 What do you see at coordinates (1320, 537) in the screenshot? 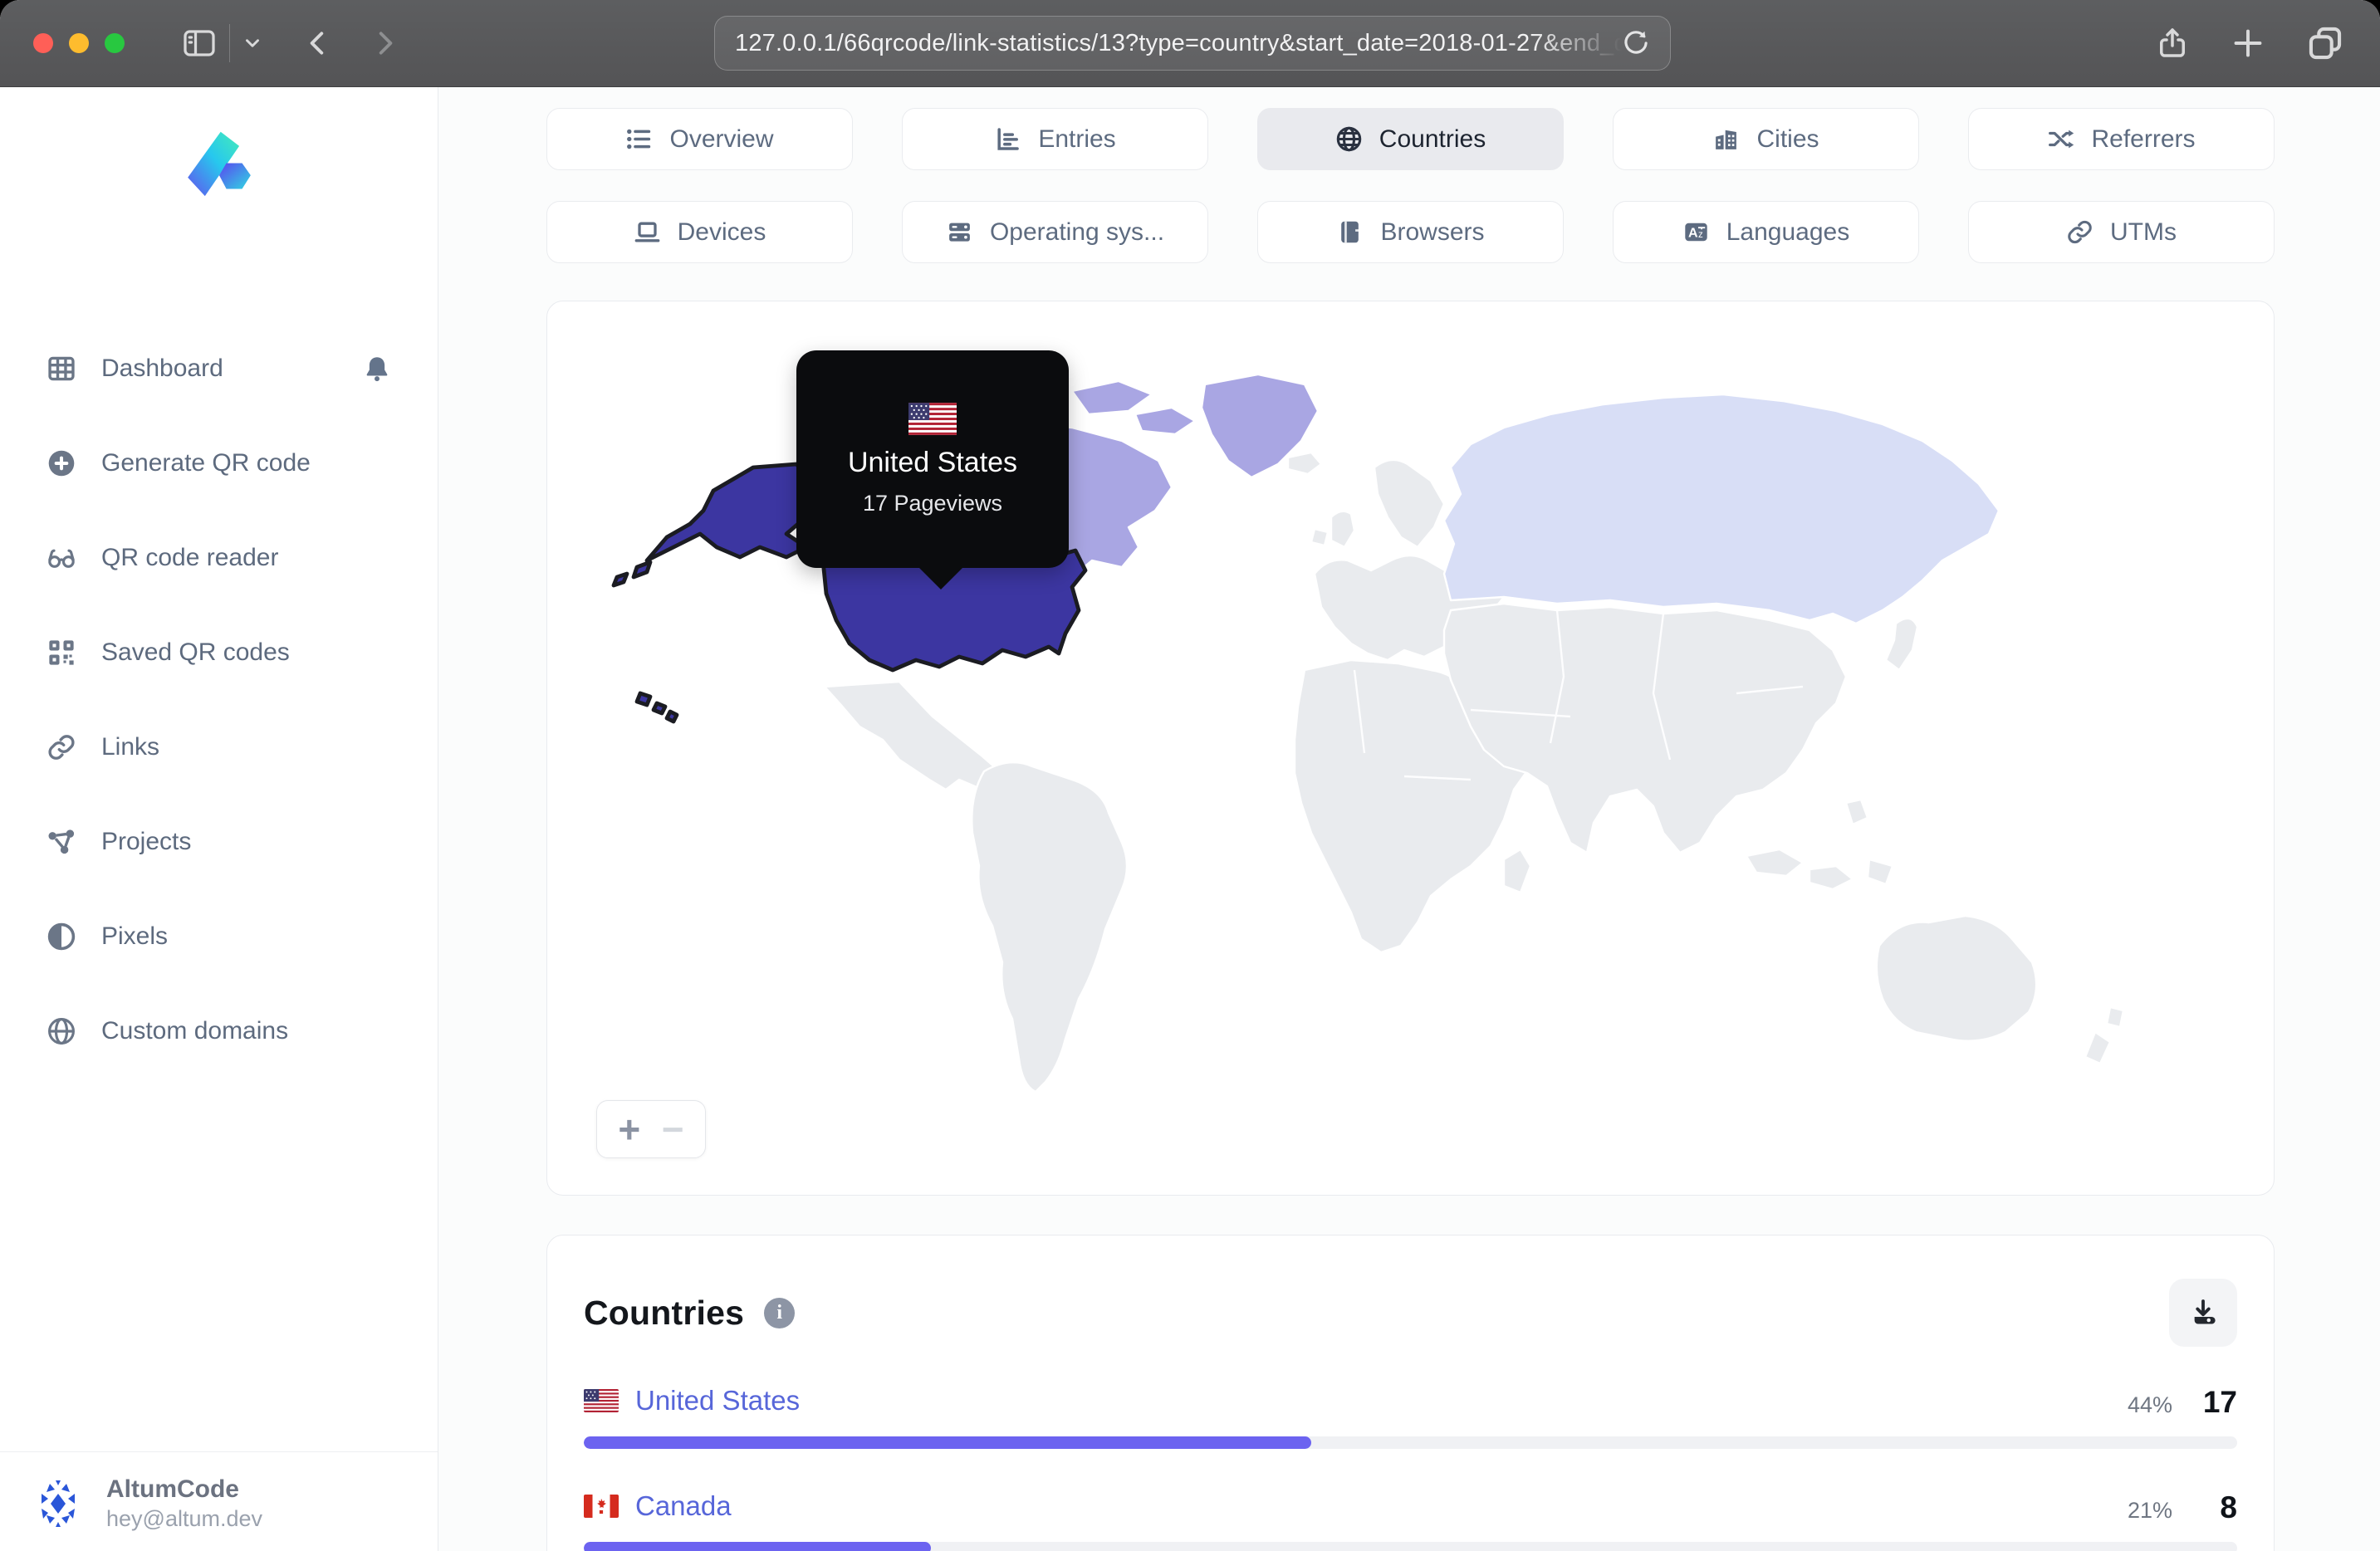
I see `map-ireland` at bounding box center [1320, 537].